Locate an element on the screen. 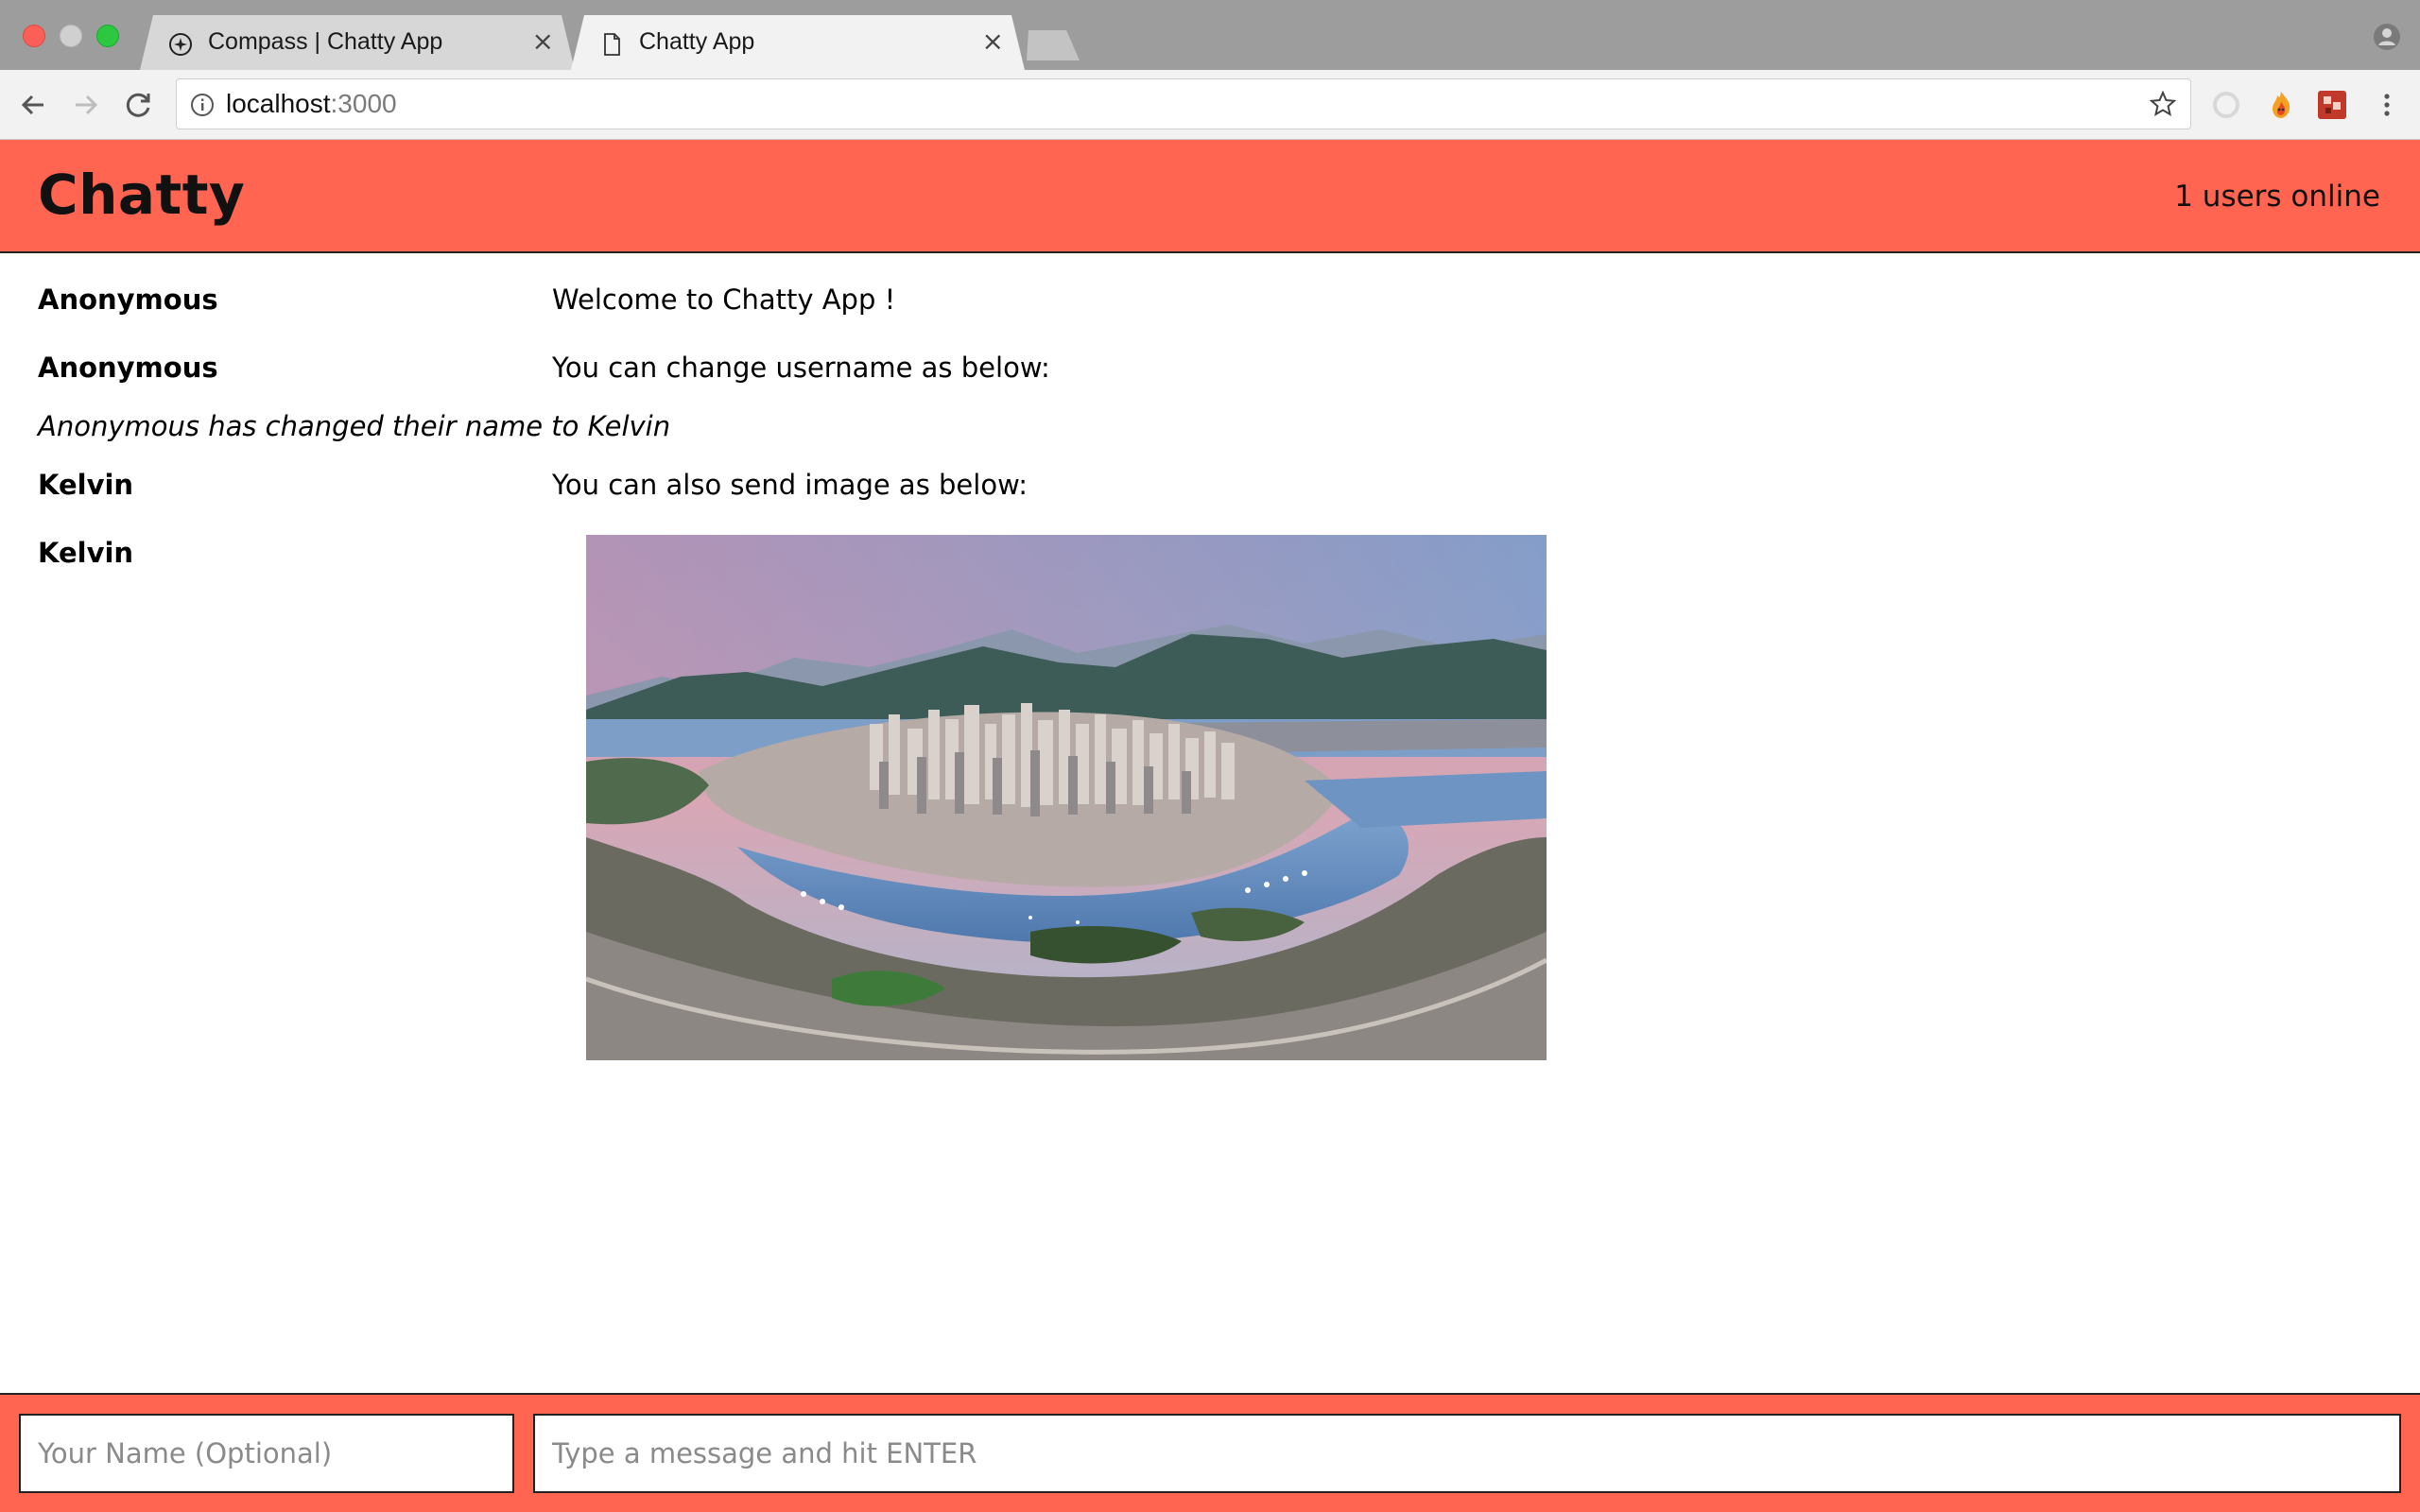 Image resolution: width=2420 pixels, height=1512 pixels. message-input is located at coordinates (1467, 1453).